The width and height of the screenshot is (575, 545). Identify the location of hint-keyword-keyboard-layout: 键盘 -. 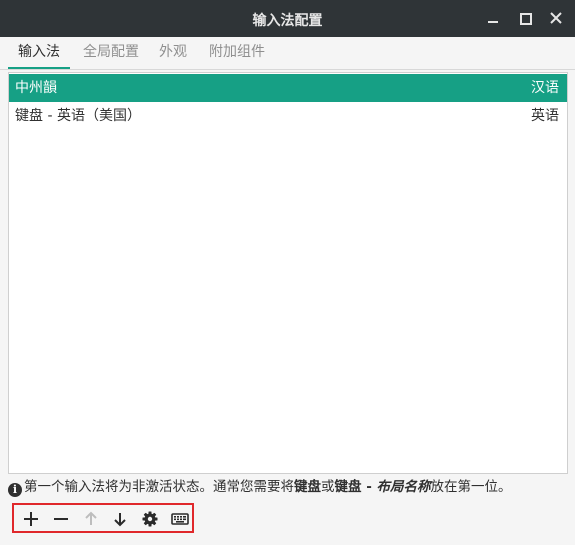
(355, 487).